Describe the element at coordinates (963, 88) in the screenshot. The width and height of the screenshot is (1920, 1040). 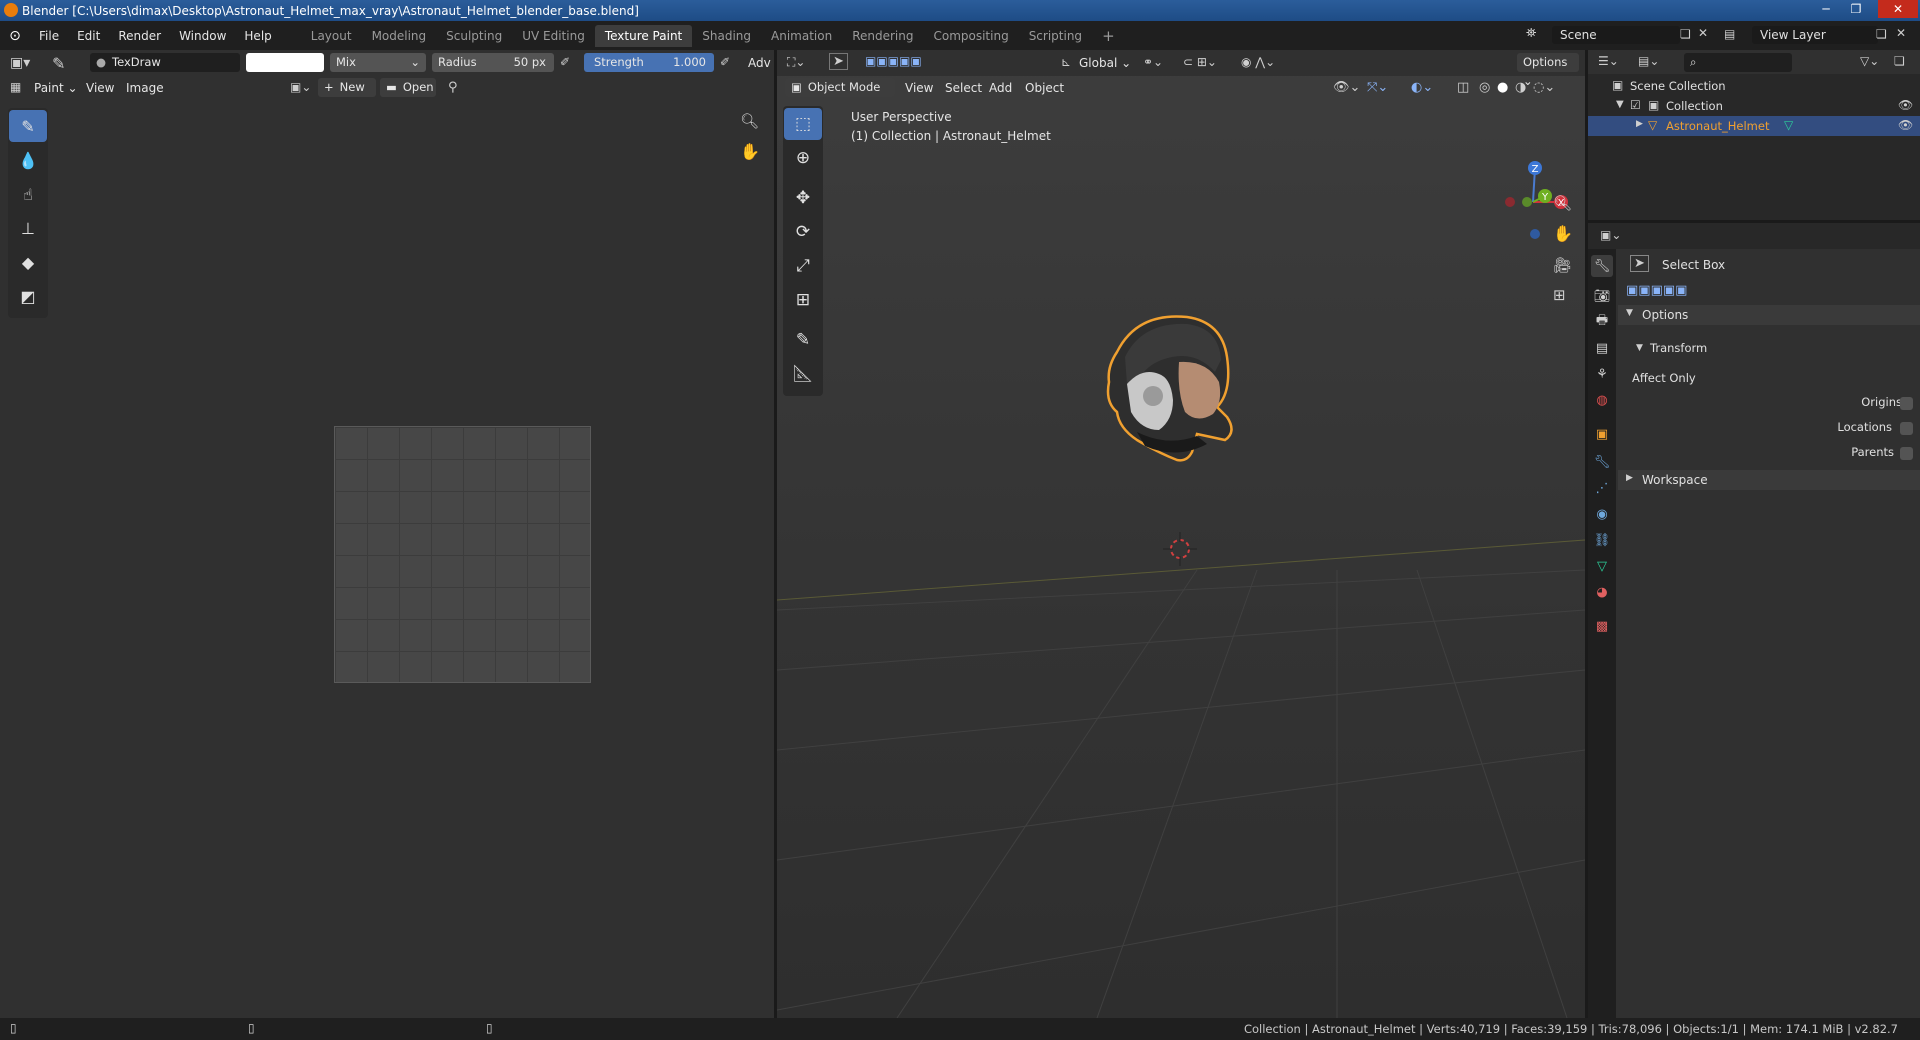
I see `viewport-select-menu: Select` at that location.